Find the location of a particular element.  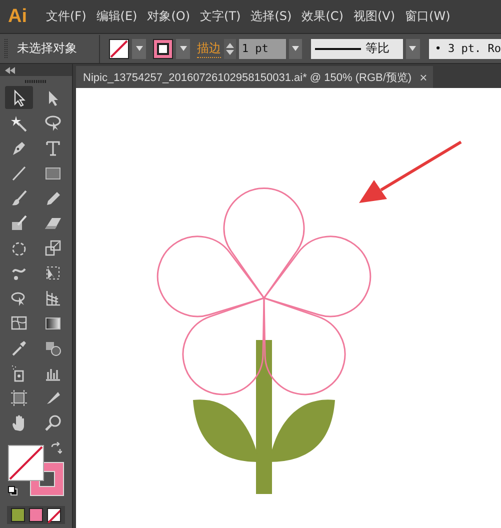

artboard-icon is located at coordinates (19, 397).